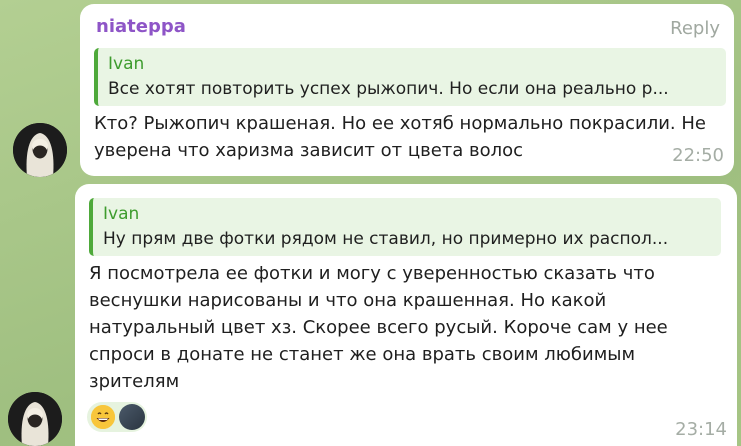 The width and height of the screenshot is (741, 446). What do you see at coordinates (141, 26) in the screenshot?
I see `sender-name: niateppa` at bounding box center [141, 26].